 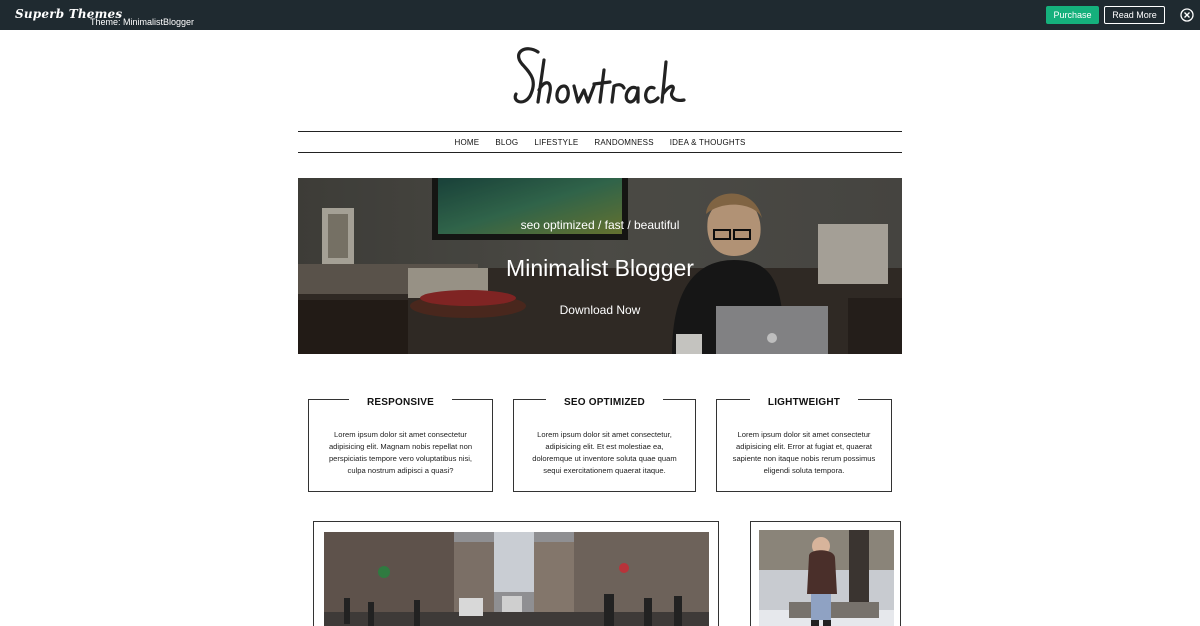 I want to click on feature-title: RESPONSIVE, so click(x=400, y=402).